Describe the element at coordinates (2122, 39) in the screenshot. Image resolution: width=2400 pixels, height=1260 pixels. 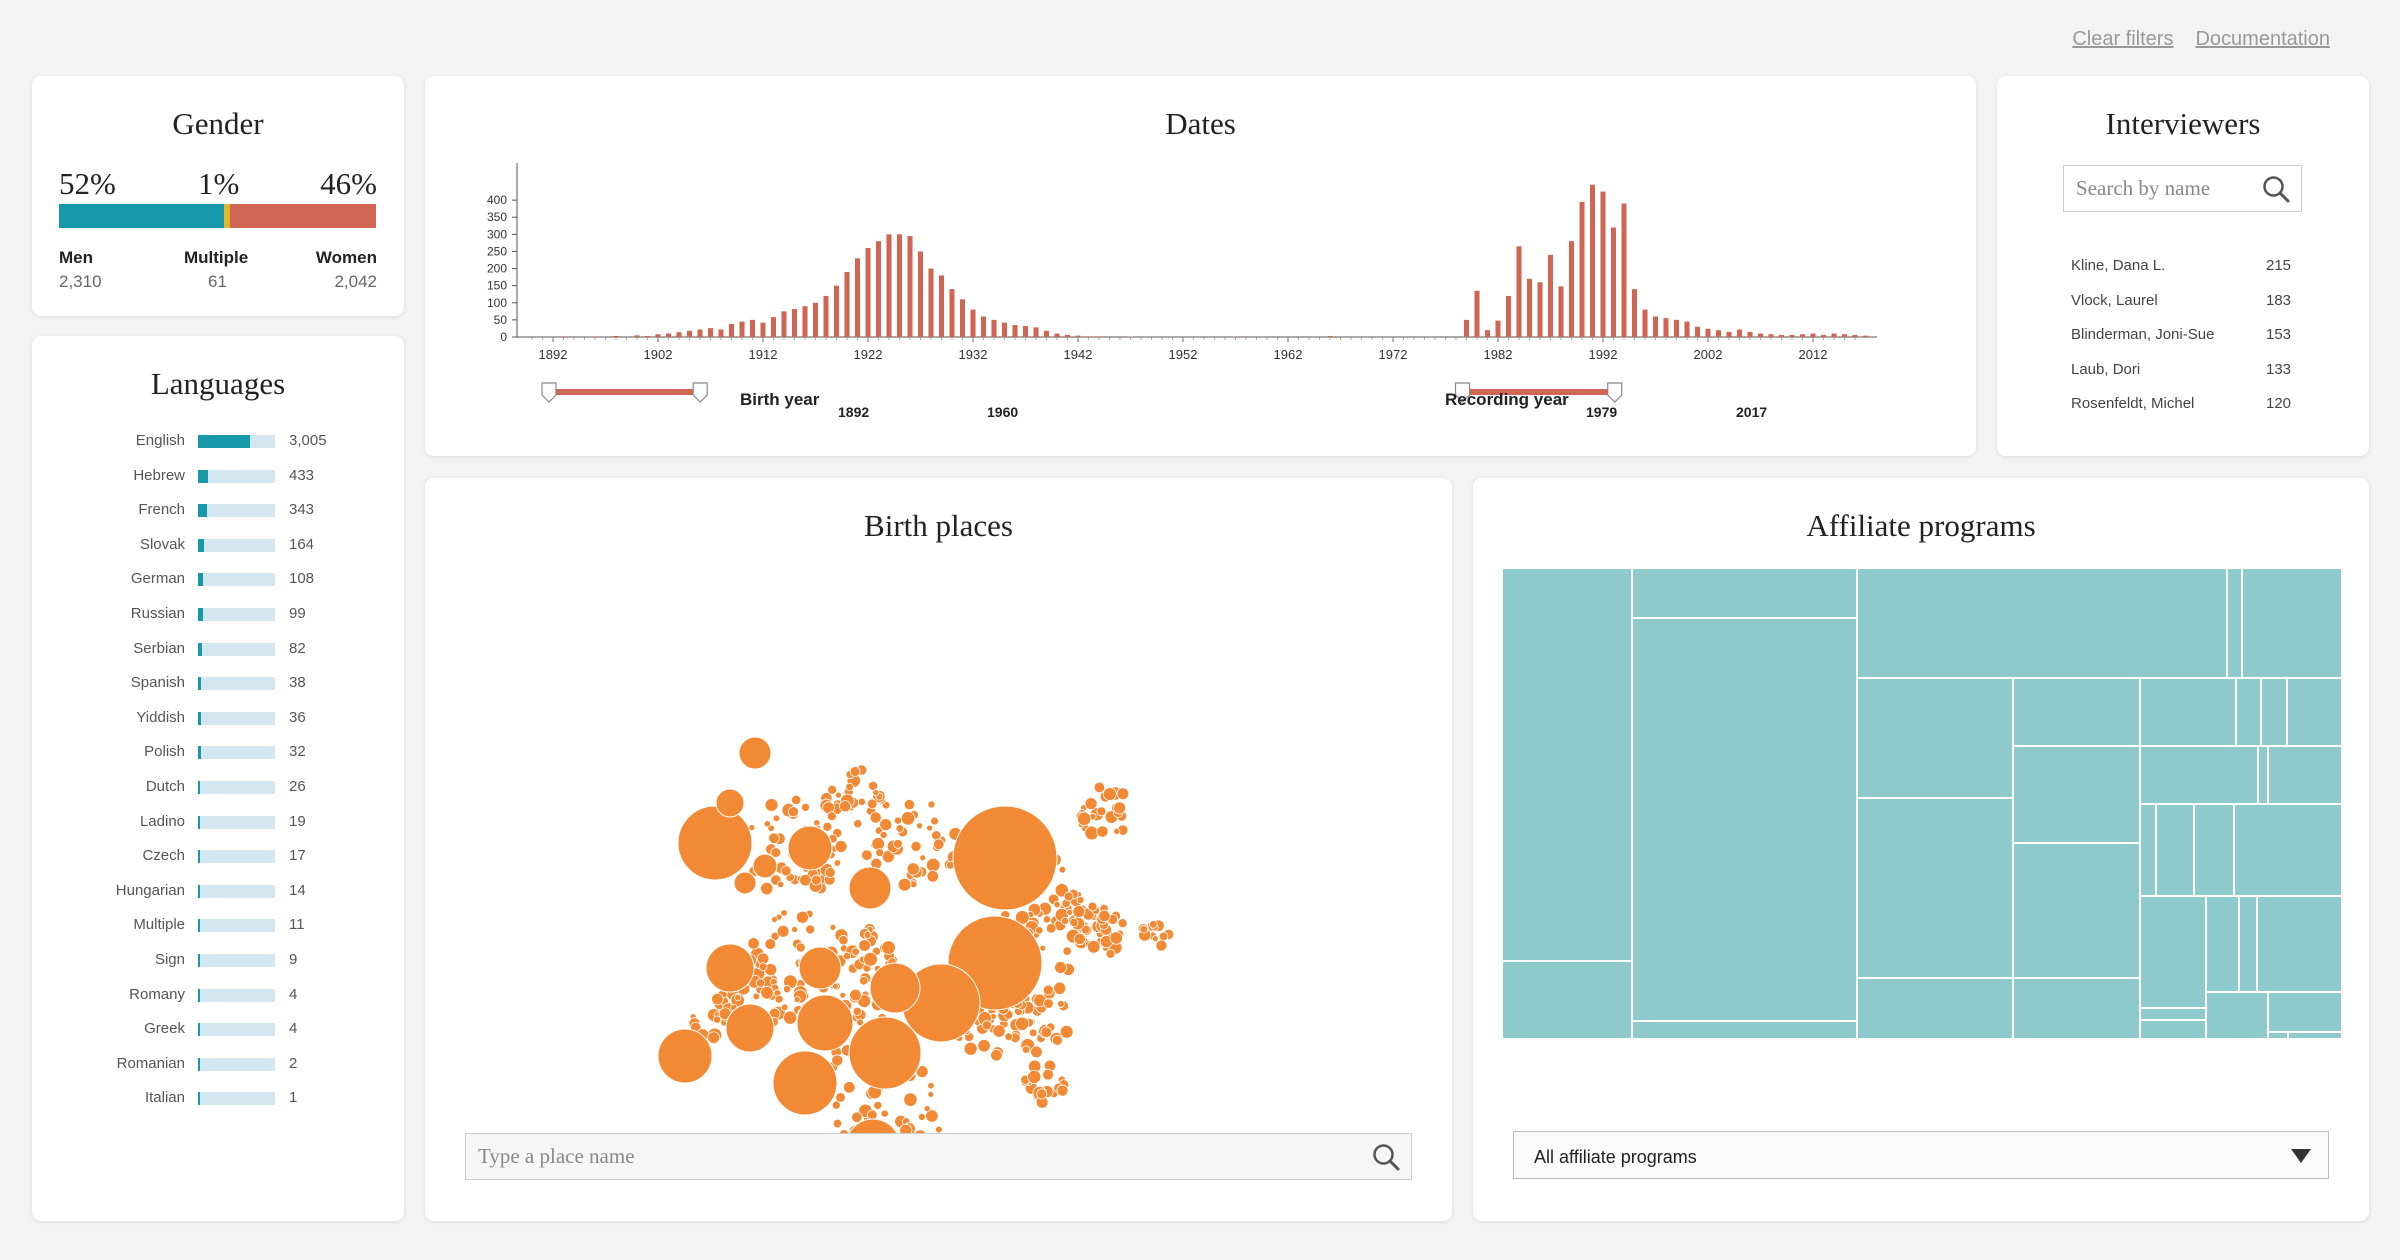
I see `clear-filters-link: Clear filters` at that location.